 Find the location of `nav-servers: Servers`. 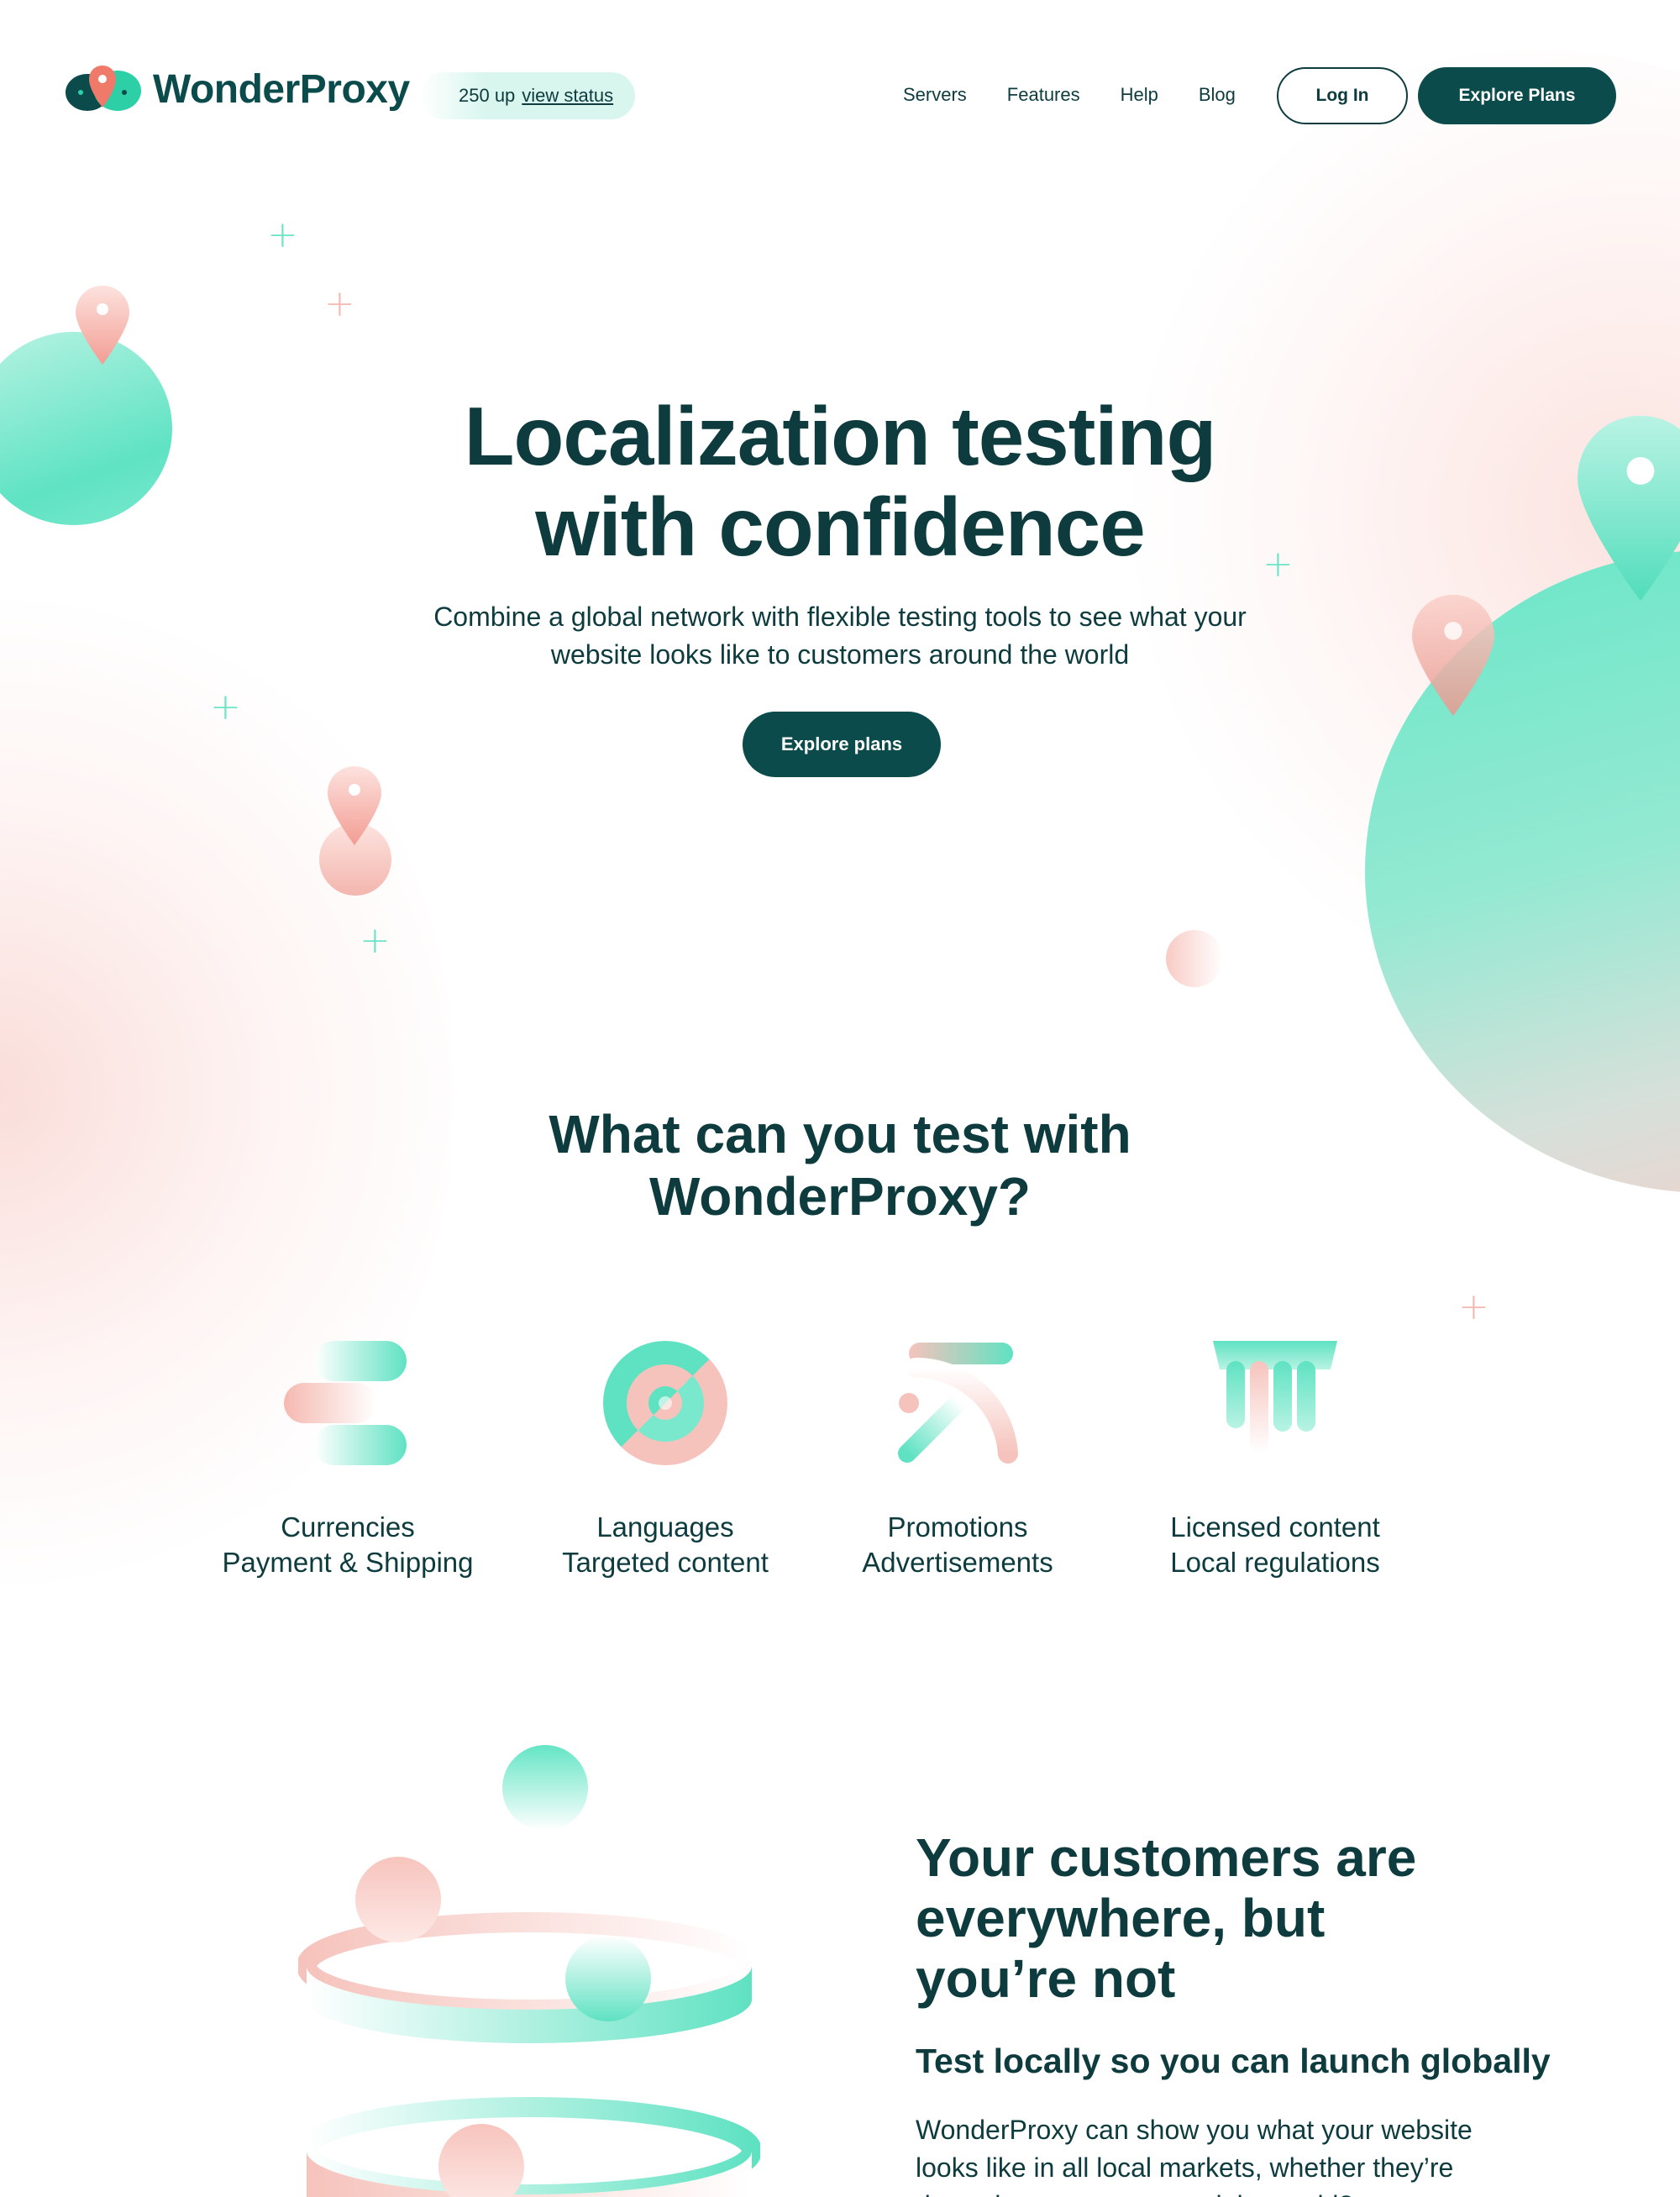

nav-servers: Servers is located at coordinates (935, 95).